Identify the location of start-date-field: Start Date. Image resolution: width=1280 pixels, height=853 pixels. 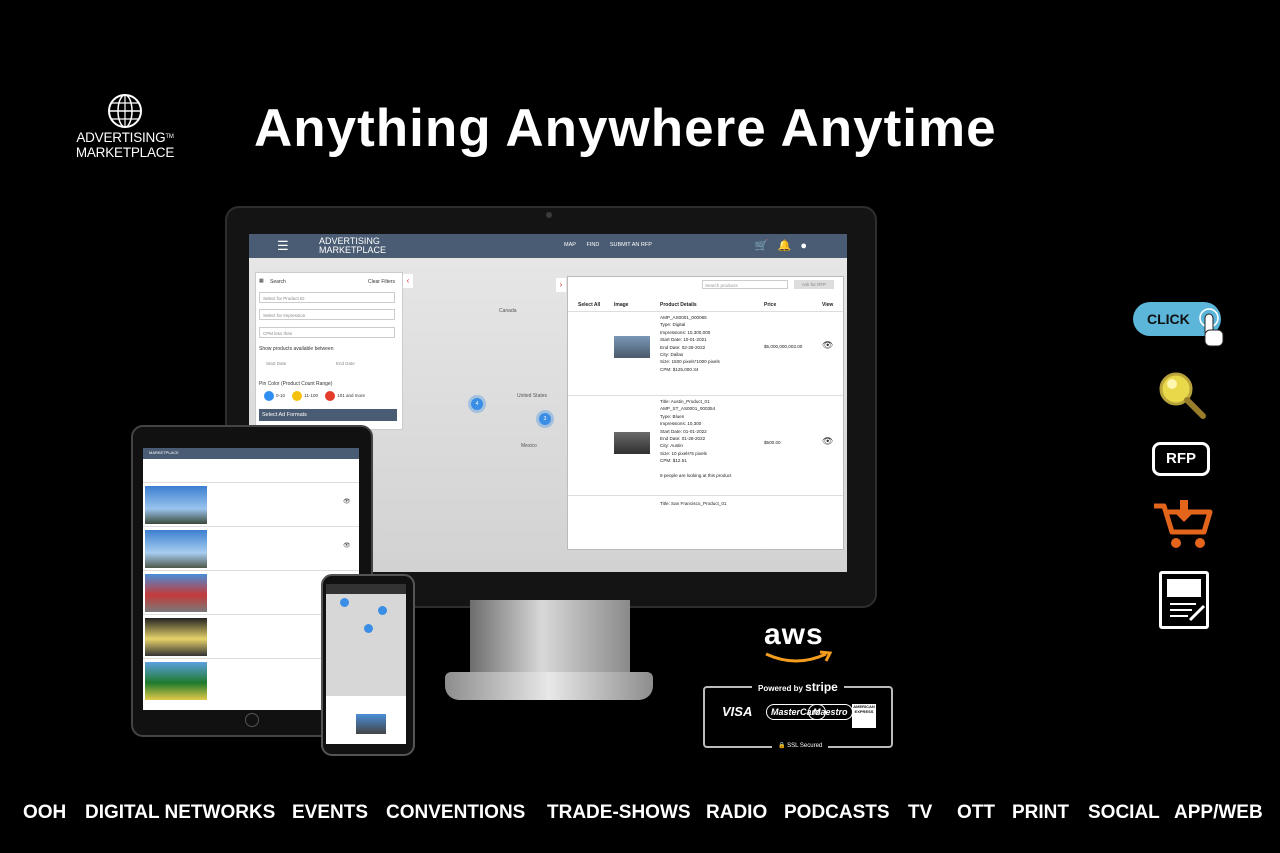
(276, 363).